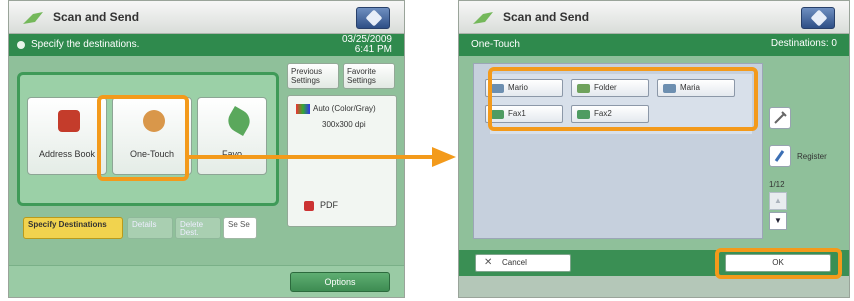  What do you see at coordinates (85, 44) in the screenshot?
I see `instruction-text: Specify the destinations.` at bounding box center [85, 44].